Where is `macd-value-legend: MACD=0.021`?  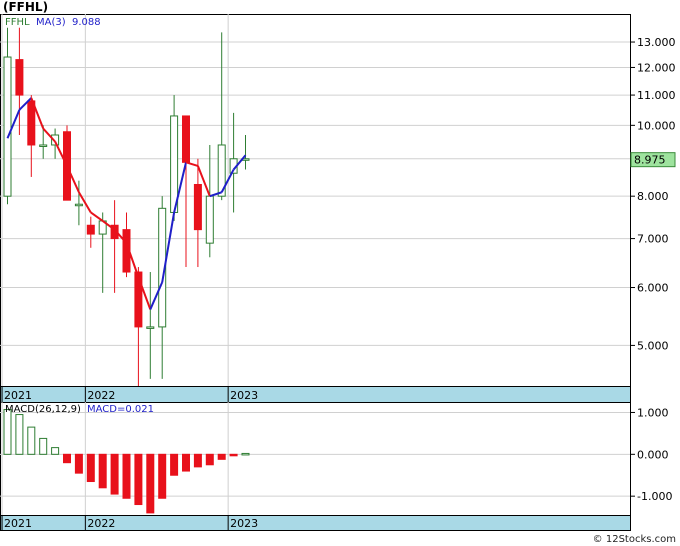
macd-value-legend: MACD=0.021 is located at coordinates (120, 409).